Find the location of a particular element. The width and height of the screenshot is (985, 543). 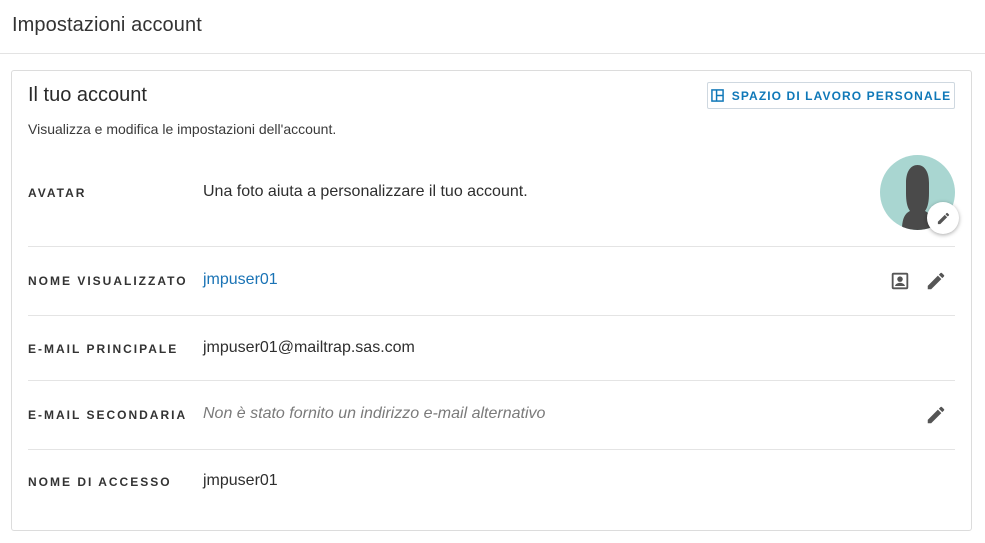

login-name-value: jmpuser01 is located at coordinates (240, 480).